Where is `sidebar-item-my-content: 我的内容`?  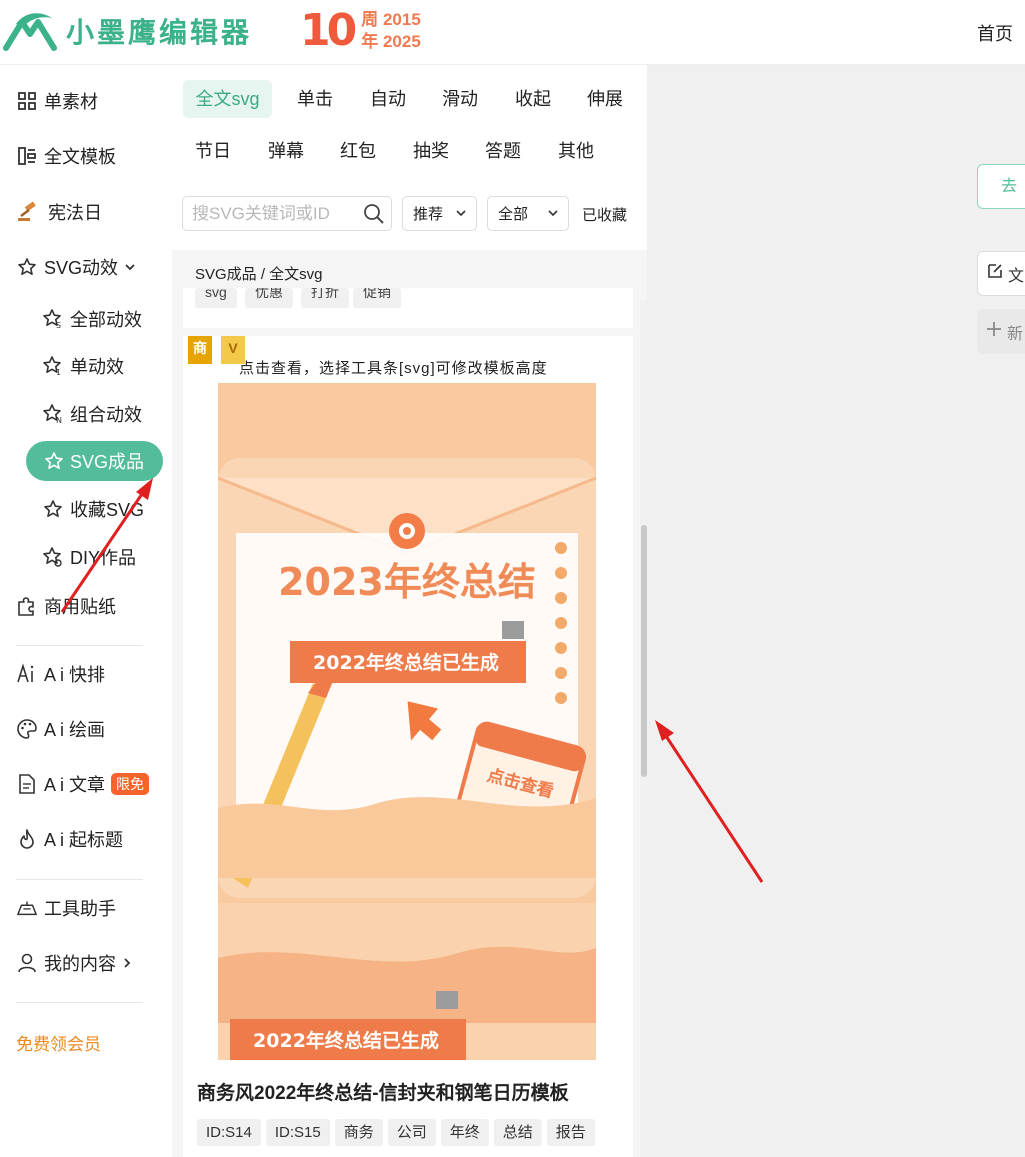
sidebar-item-my-content: 我的内容 is located at coordinates (74, 963).